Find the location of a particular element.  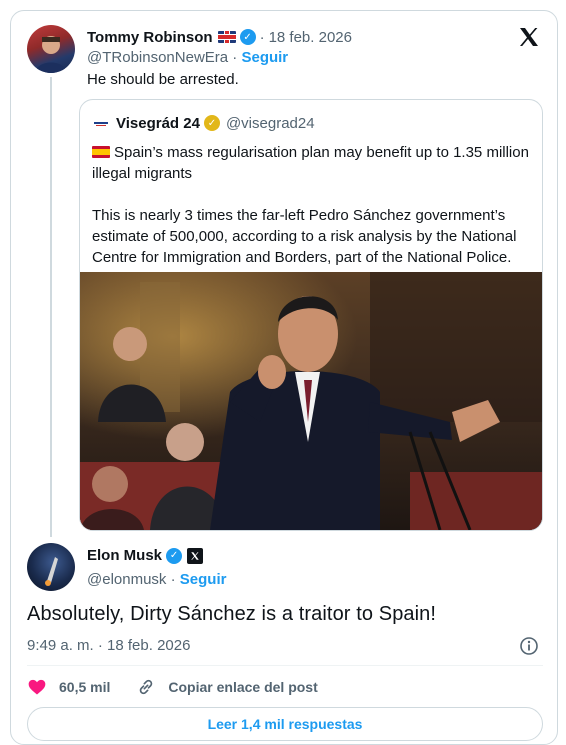

author-handle: @elonmusk is located at coordinates (126, 579).